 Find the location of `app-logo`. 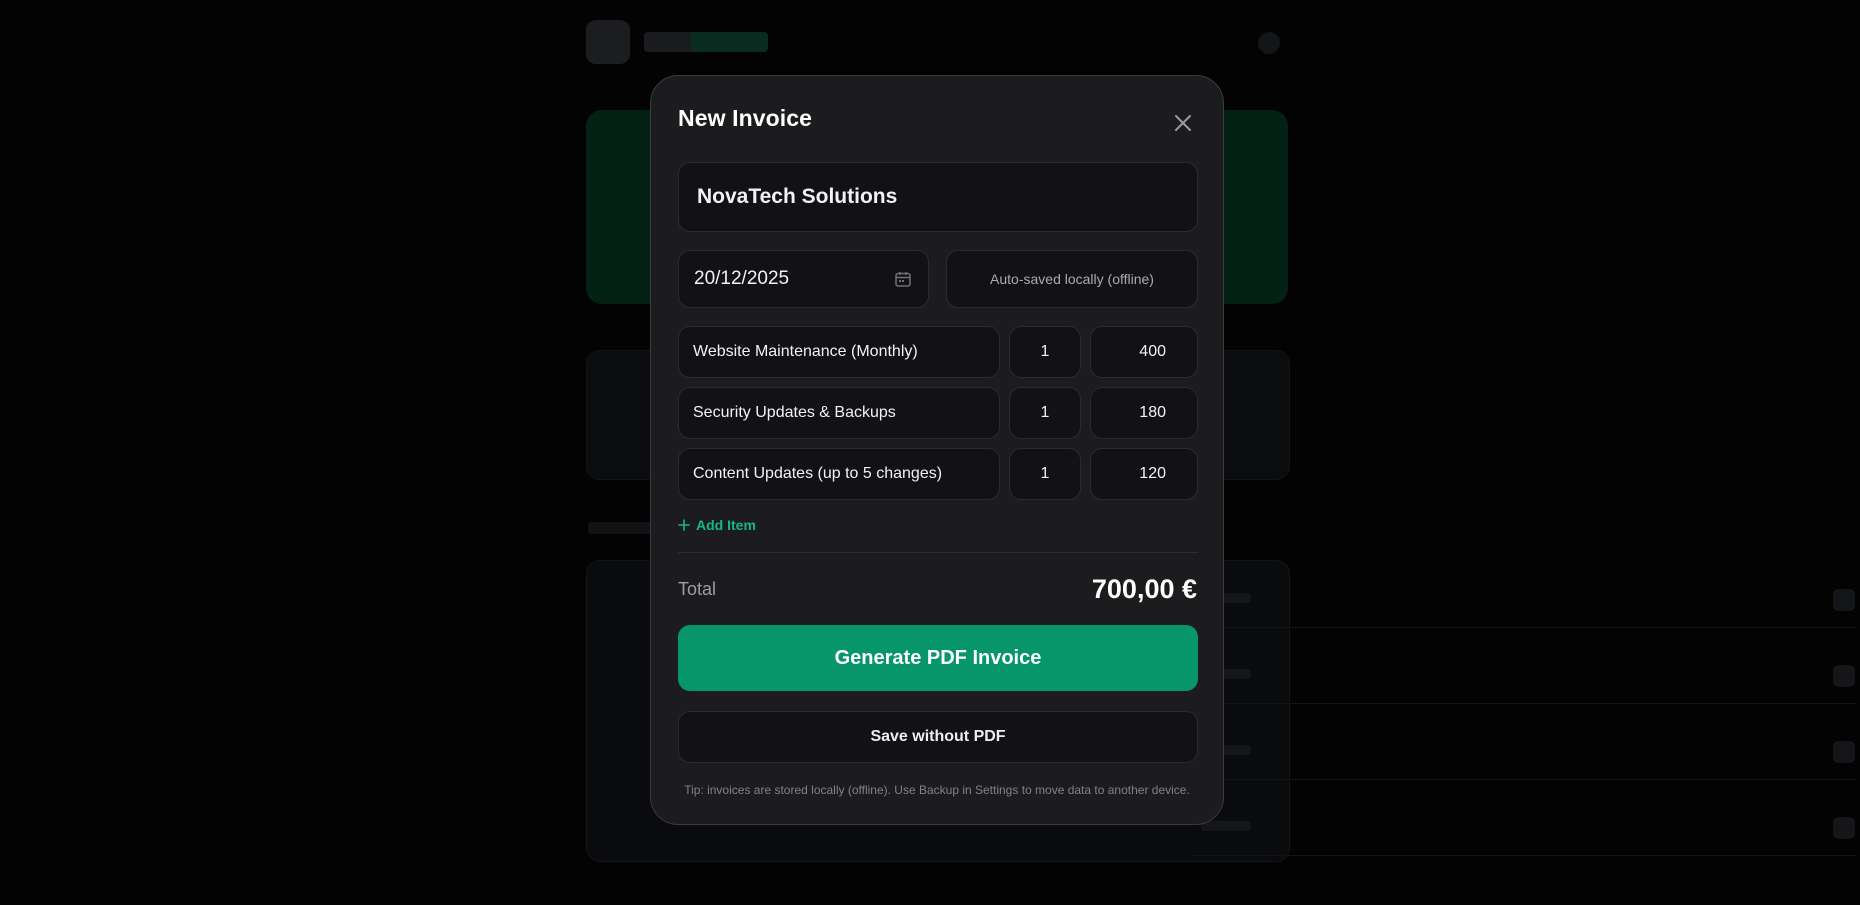

app-logo is located at coordinates (608, 42).